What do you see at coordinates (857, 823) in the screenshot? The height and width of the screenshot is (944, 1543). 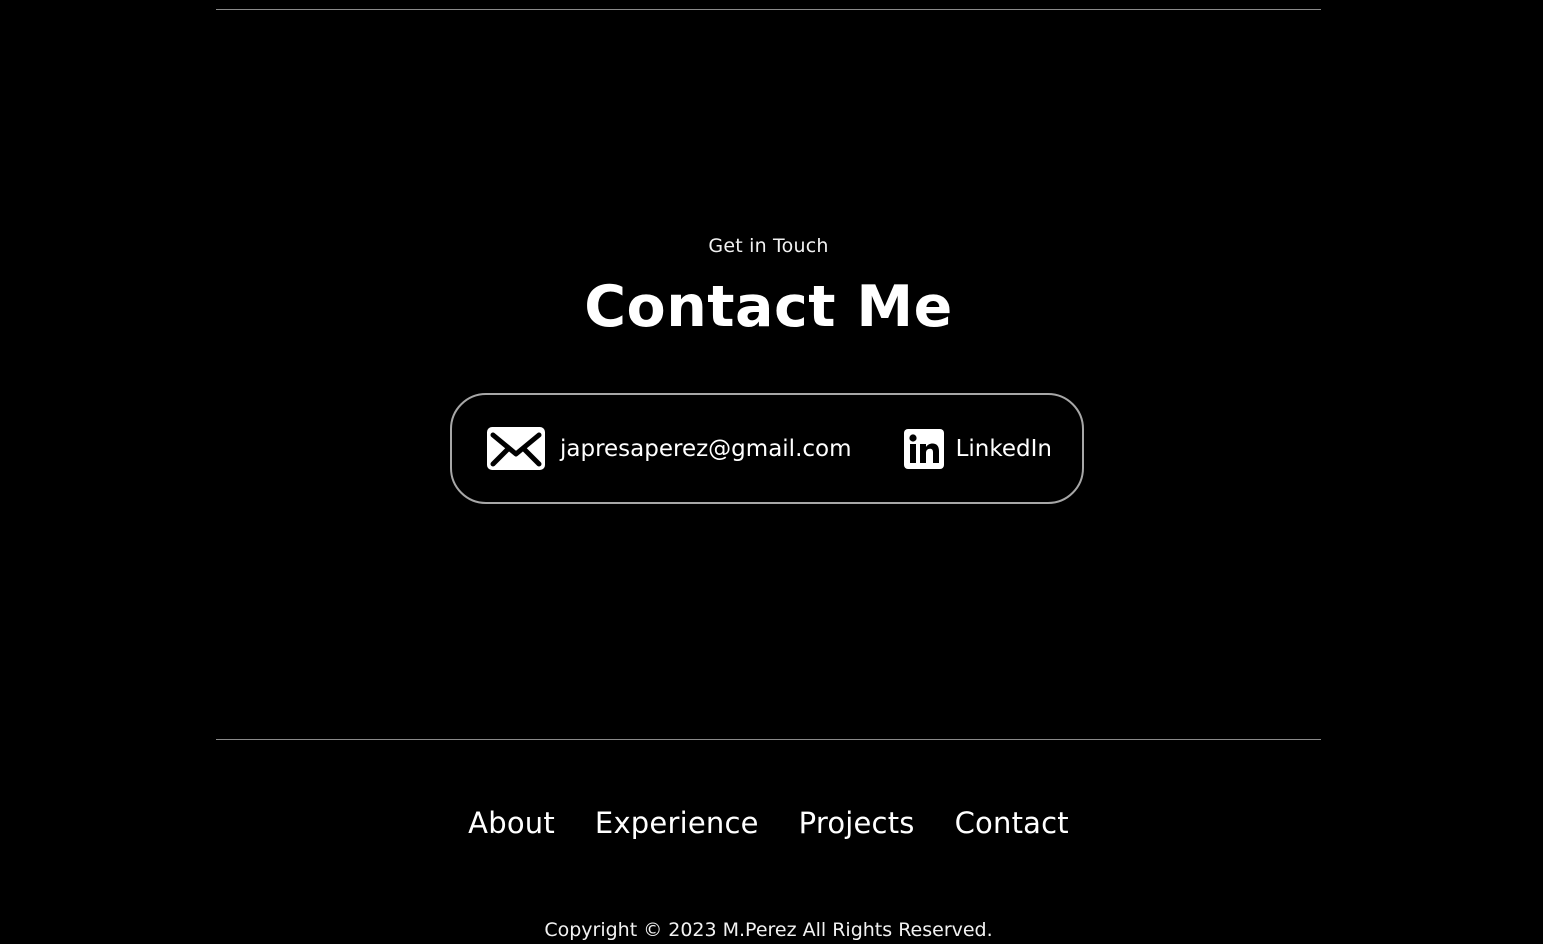 I see `footer-nav-projects: Projects` at bounding box center [857, 823].